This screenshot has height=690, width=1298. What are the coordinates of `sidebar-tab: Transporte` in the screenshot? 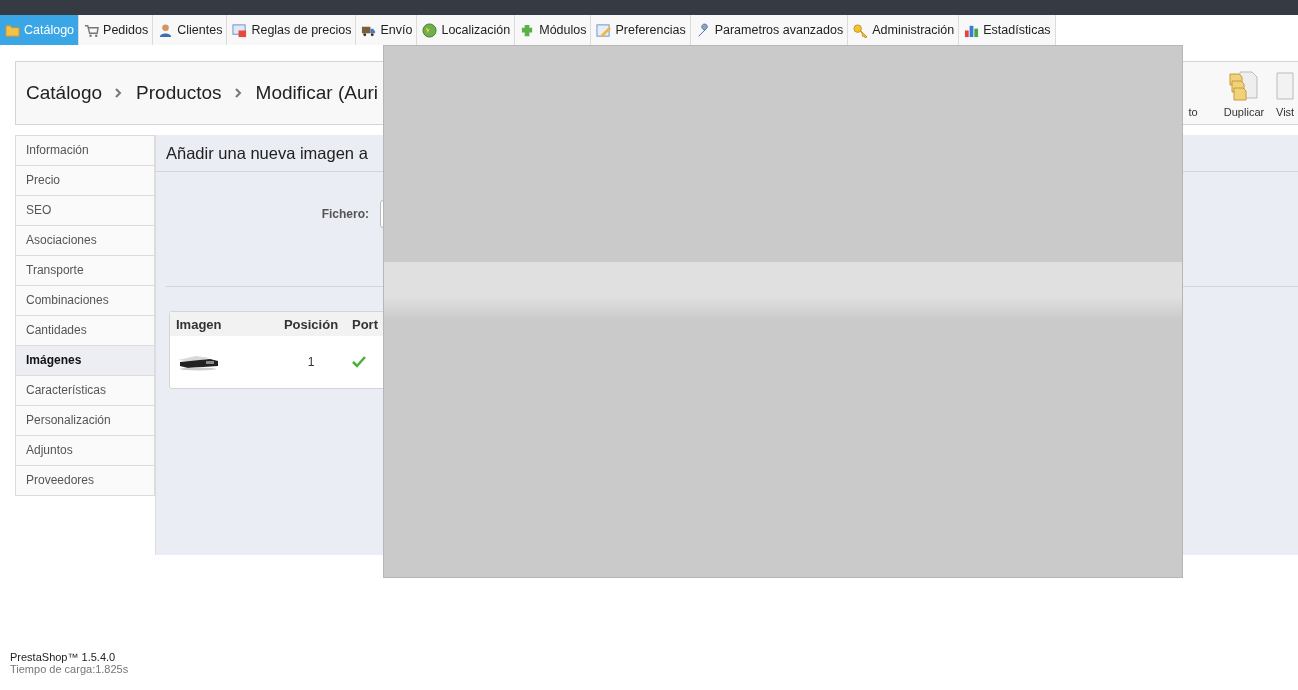 It's located at (85, 270).